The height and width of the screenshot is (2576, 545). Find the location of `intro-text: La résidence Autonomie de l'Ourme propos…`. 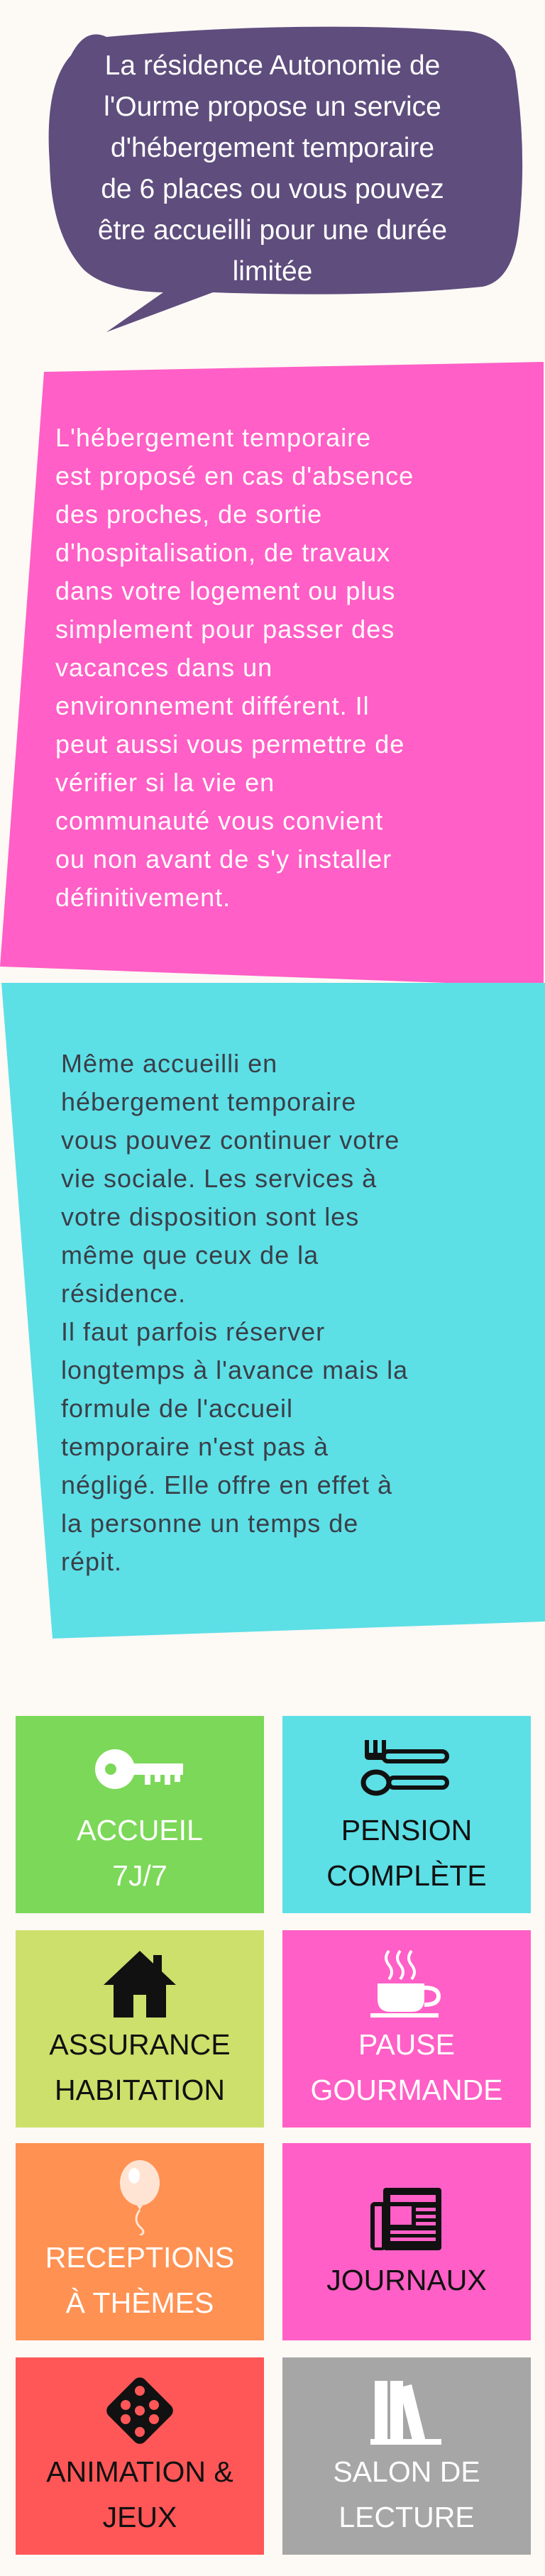

intro-text: La résidence Autonomie de l'Ourme propos… is located at coordinates (272, 168).